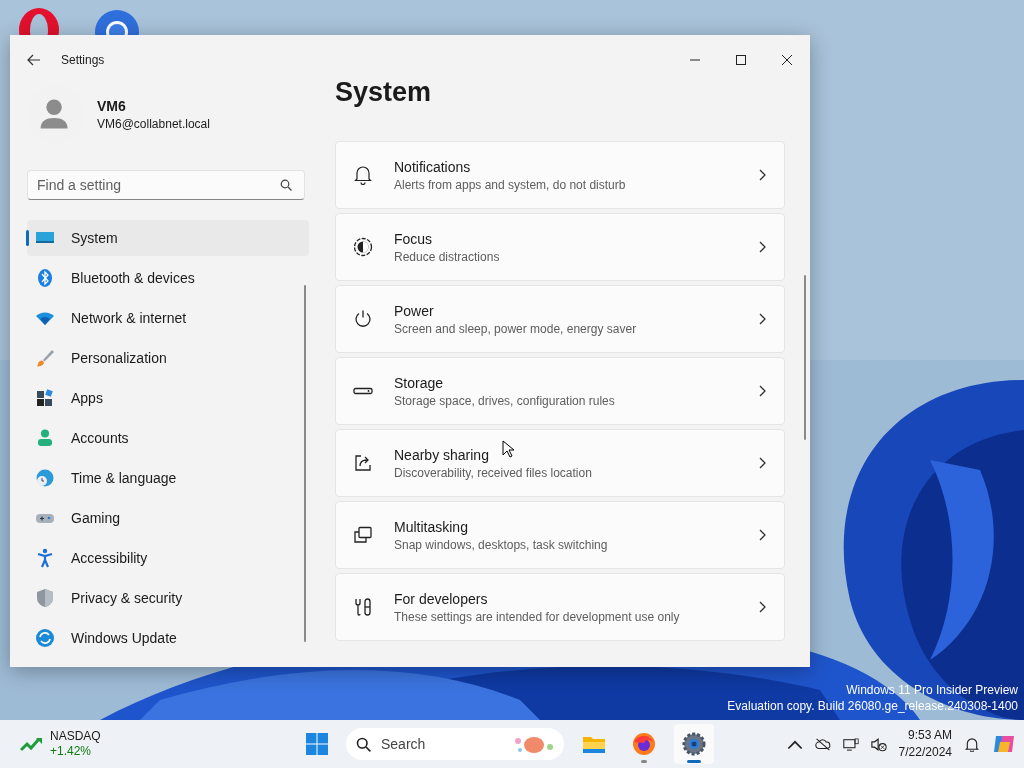 The image size is (1024, 768). What do you see at coordinates (560, 607) in the screenshot?
I see `setting-card: For developers These settings are intended for development use only` at bounding box center [560, 607].